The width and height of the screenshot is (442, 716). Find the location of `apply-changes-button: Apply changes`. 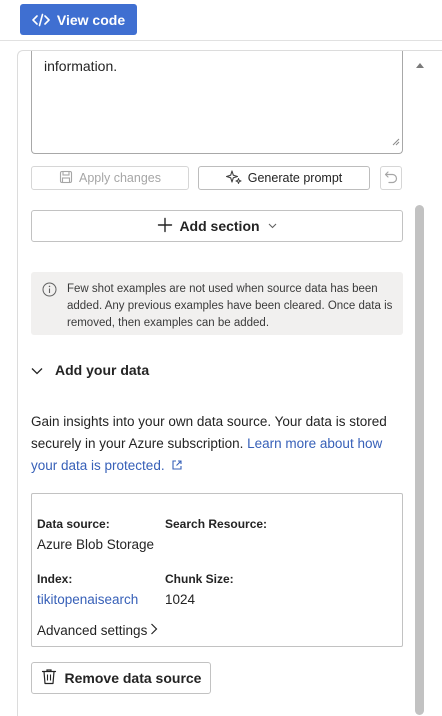

apply-changes-button: Apply changes is located at coordinates (110, 178).